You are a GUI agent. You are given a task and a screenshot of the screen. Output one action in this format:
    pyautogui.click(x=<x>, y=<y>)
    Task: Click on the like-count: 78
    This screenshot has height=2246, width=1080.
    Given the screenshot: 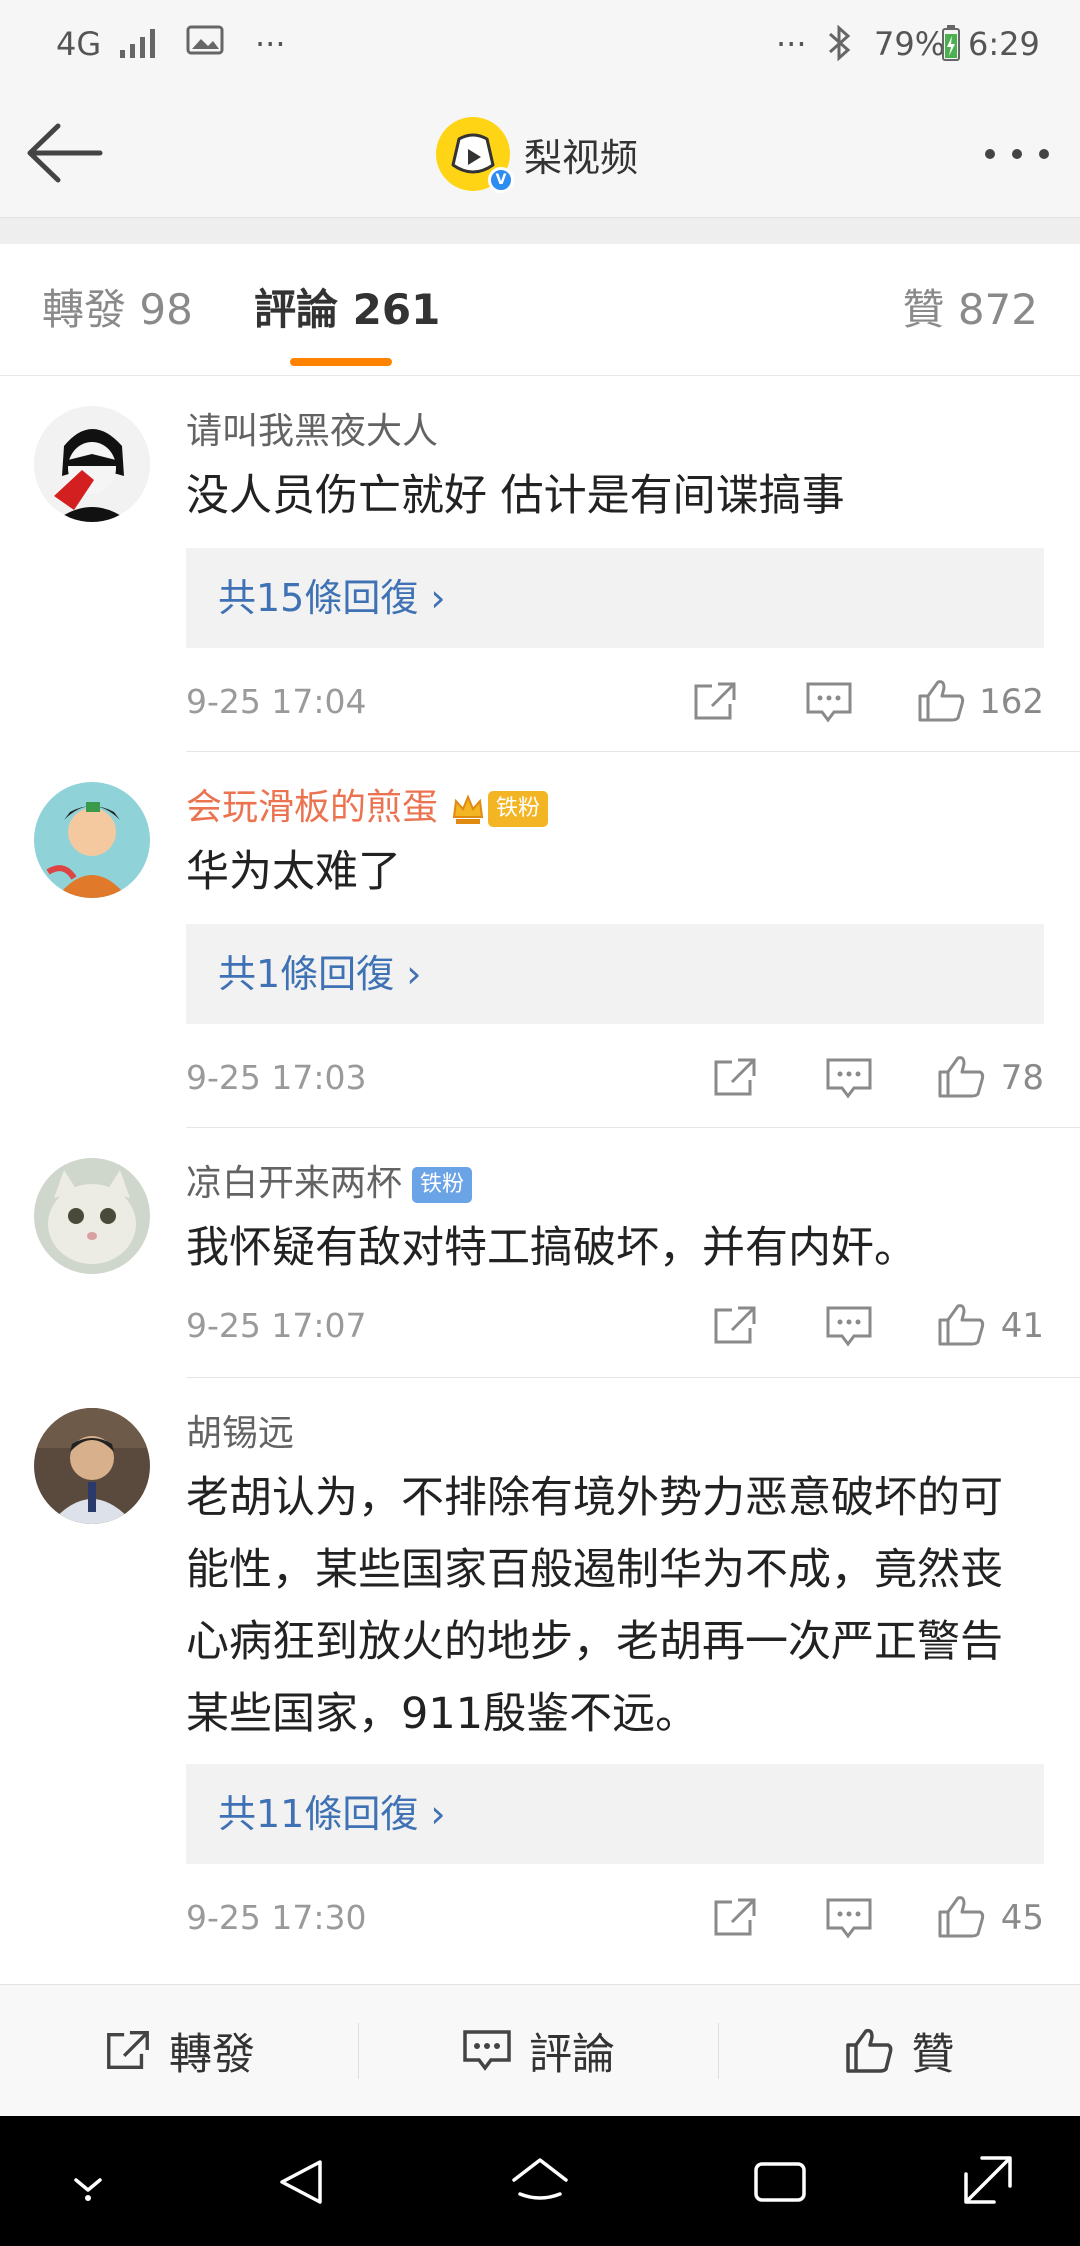 What is the action you would take?
    pyautogui.click(x=1022, y=1078)
    